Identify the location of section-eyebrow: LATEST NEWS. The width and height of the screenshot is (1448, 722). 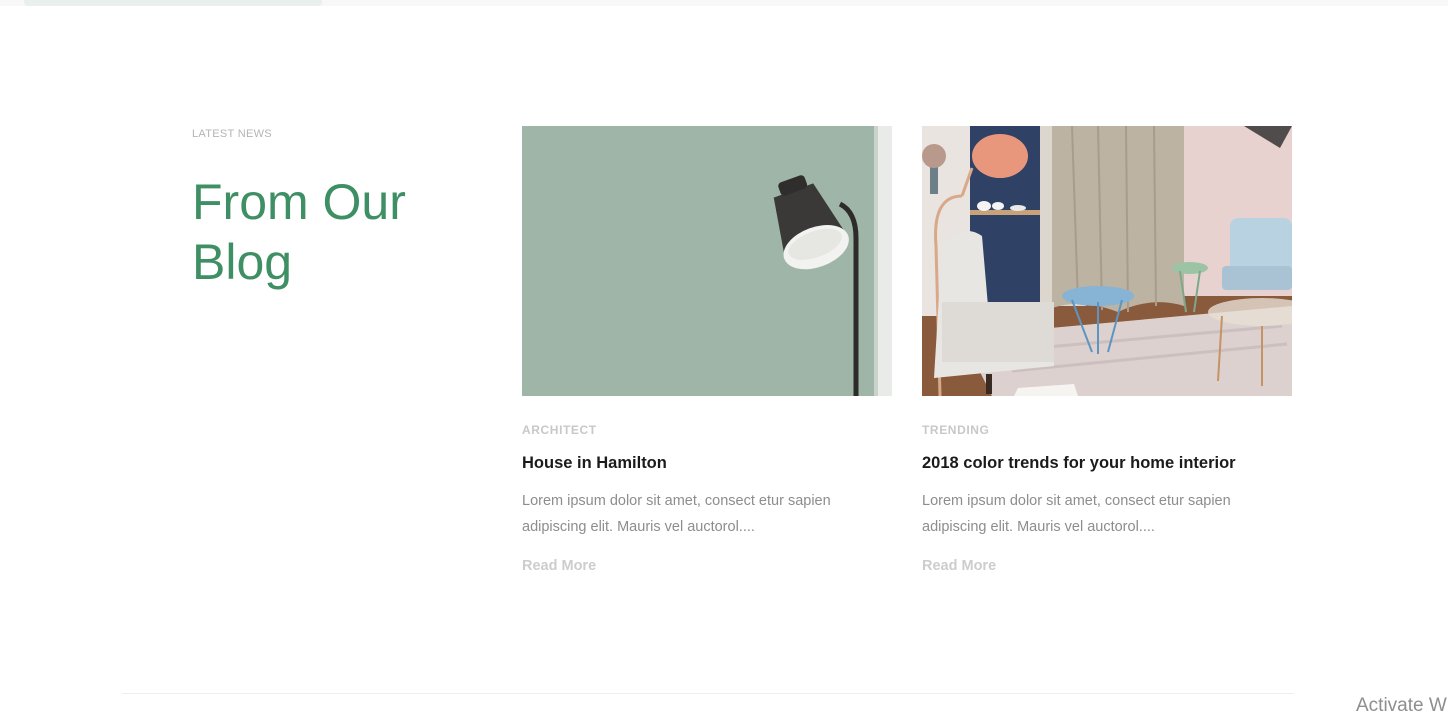
(232, 134).